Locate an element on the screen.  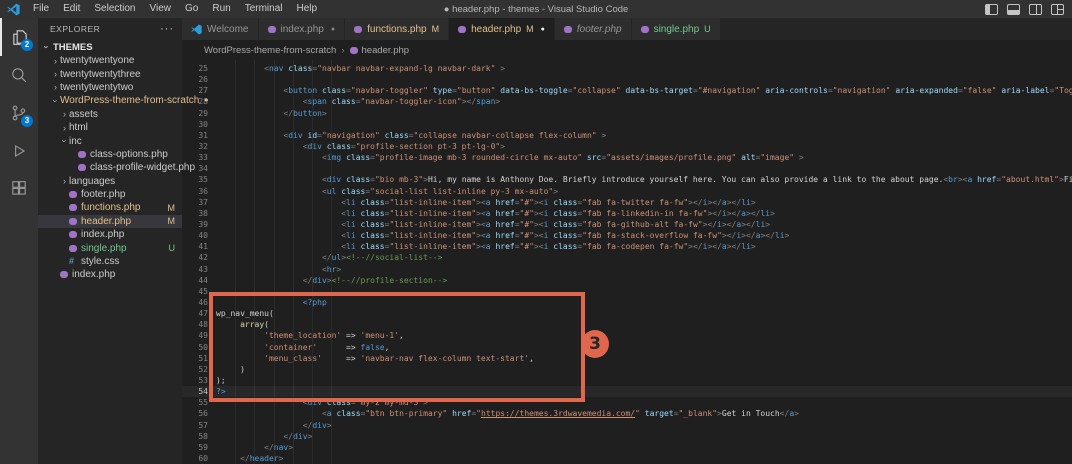
tree-item-class-profile-widget-php: class-profile-widget.php is located at coordinates (116, 167).